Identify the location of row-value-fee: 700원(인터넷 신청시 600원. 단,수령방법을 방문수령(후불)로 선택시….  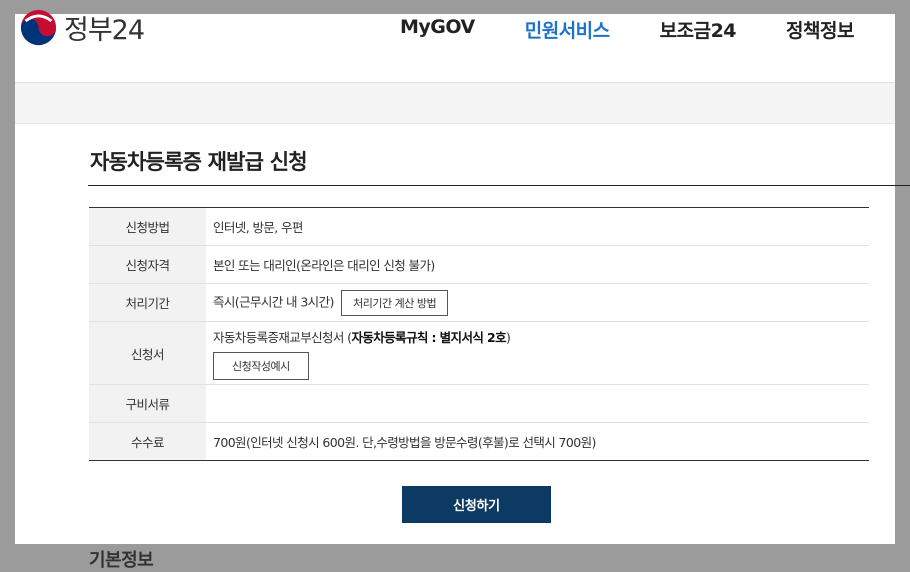
(404, 442).